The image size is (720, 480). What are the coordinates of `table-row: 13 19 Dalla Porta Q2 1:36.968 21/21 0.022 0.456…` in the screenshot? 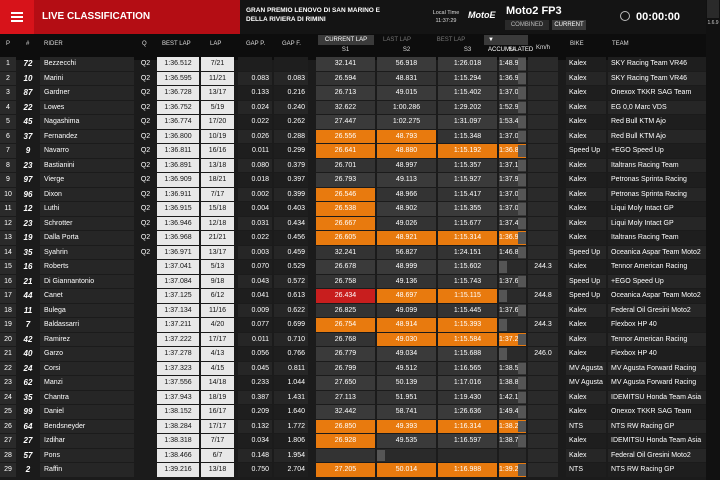 It's located at (353, 238).